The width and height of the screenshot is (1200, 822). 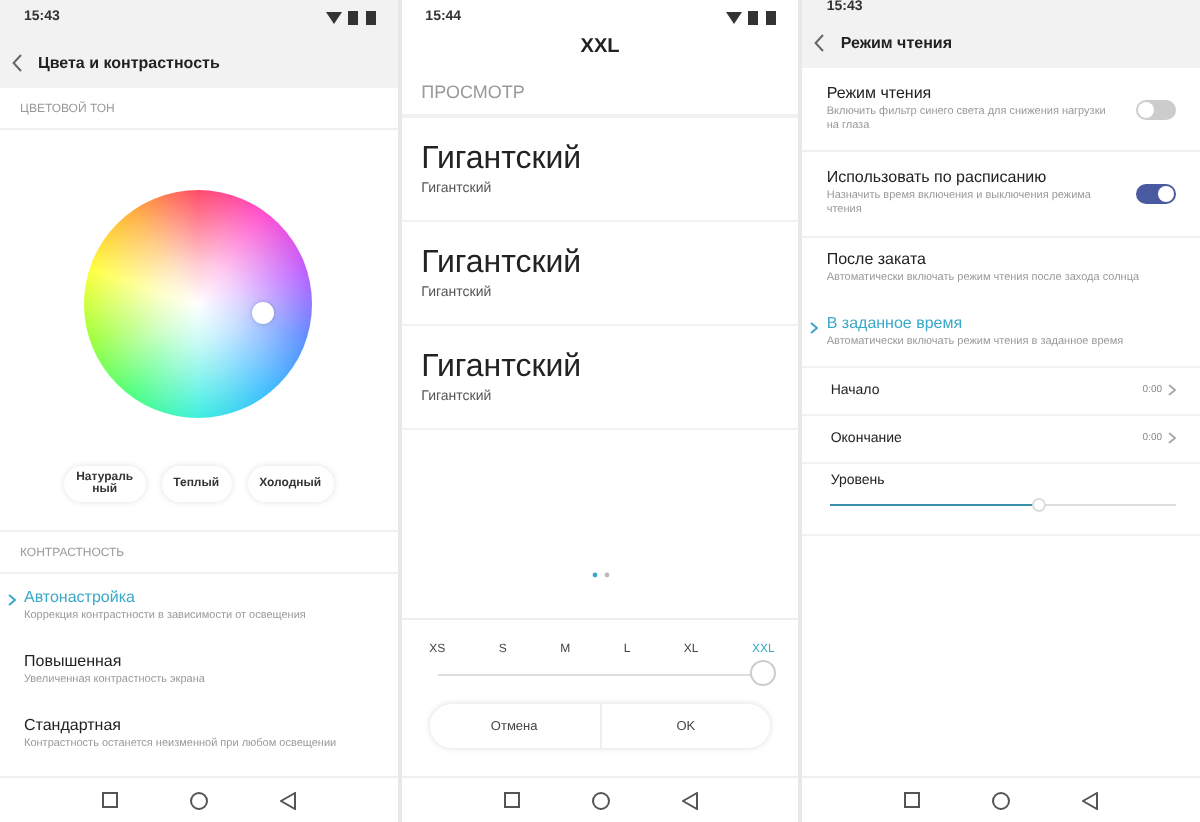 What do you see at coordinates (600, 575) in the screenshot?
I see `page-indicator` at bounding box center [600, 575].